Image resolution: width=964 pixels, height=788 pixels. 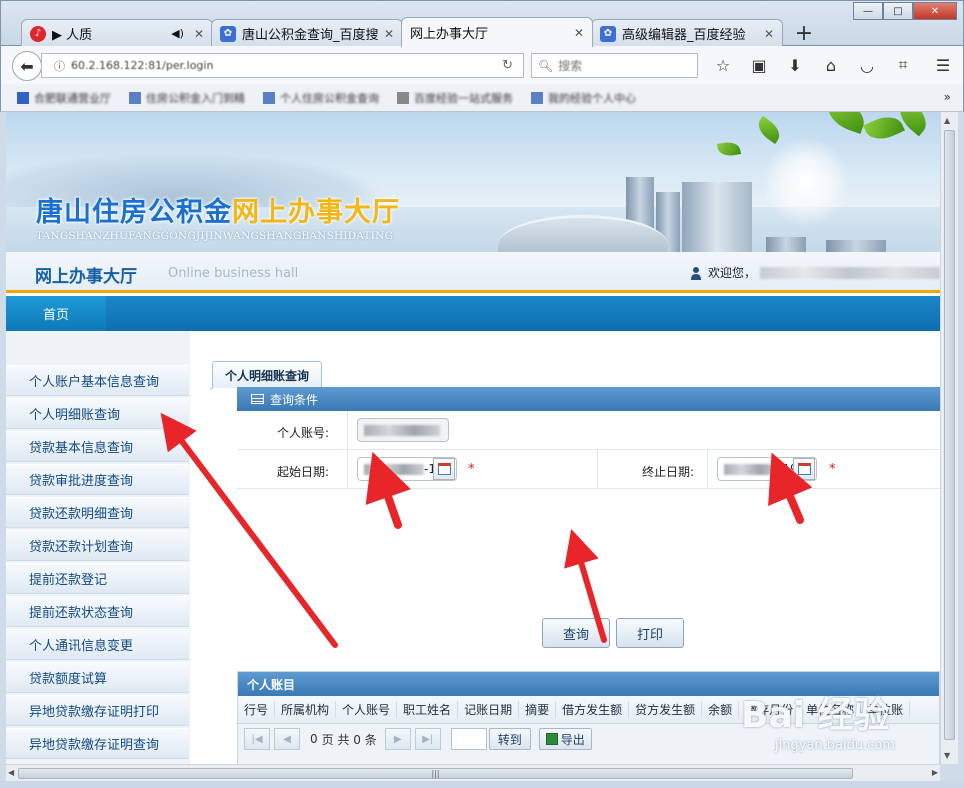 I want to click on system-header: 网上办事大厅 Online business hall 欢迎您，, so click(x=473, y=272).